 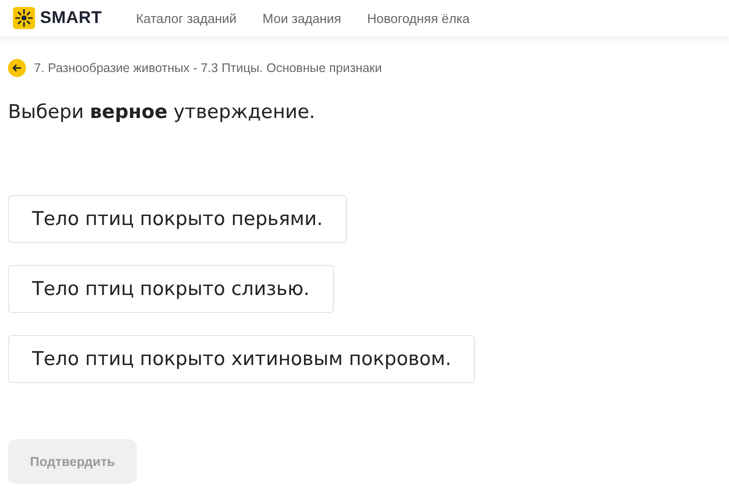 I want to click on logo-icon, so click(x=24, y=18).